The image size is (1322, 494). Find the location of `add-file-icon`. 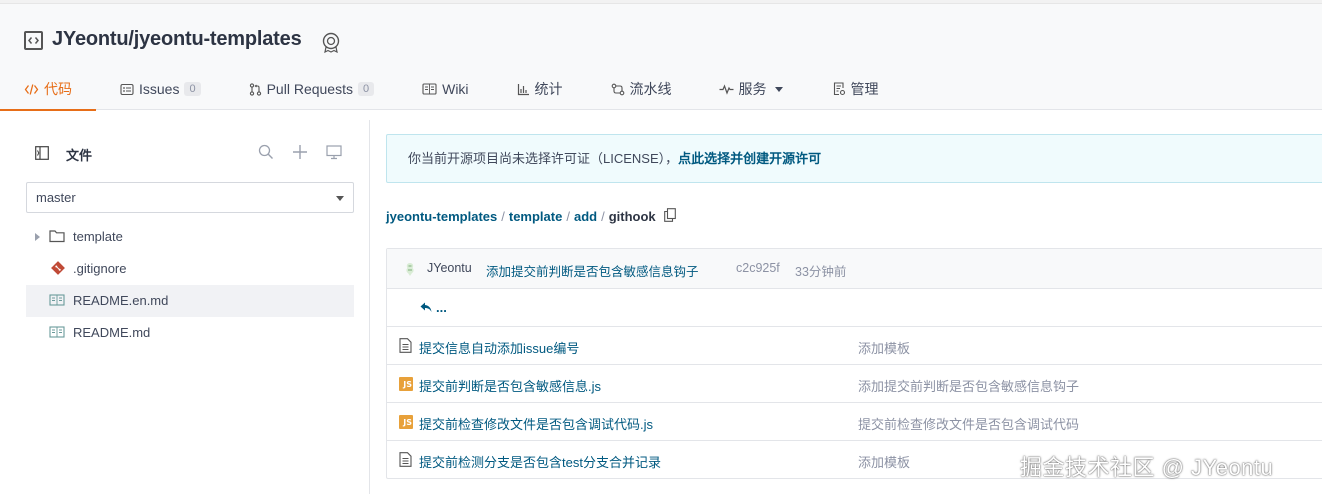

add-file-icon is located at coordinates (300, 153).